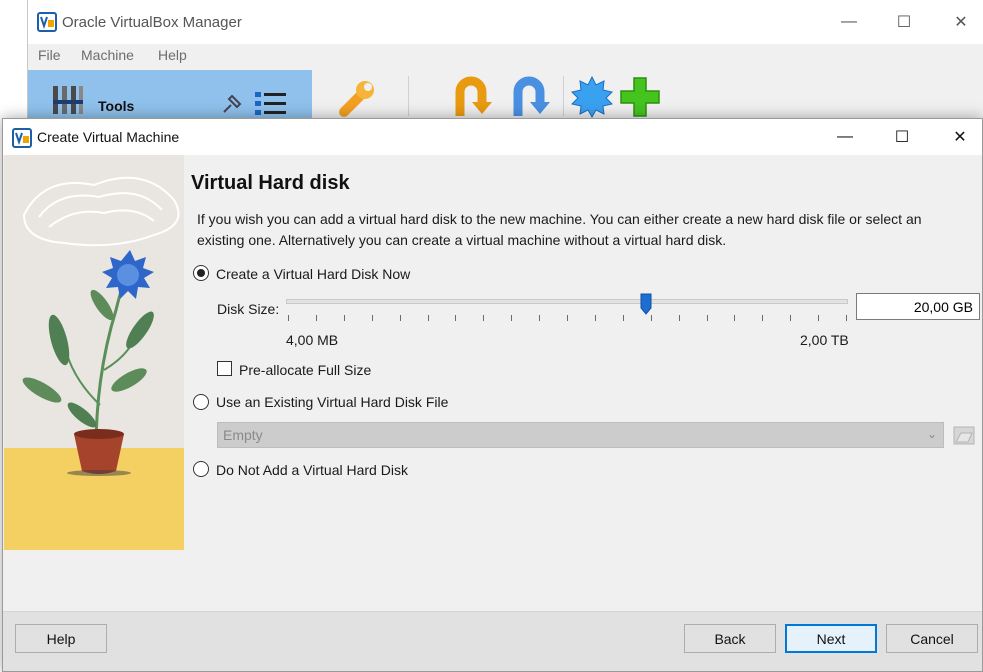 Image resolution: width=983 pixels, height=672 pixels. Describe the element at coordinates (68, 100) in the screenshot. I see `tools-icon` at that location.